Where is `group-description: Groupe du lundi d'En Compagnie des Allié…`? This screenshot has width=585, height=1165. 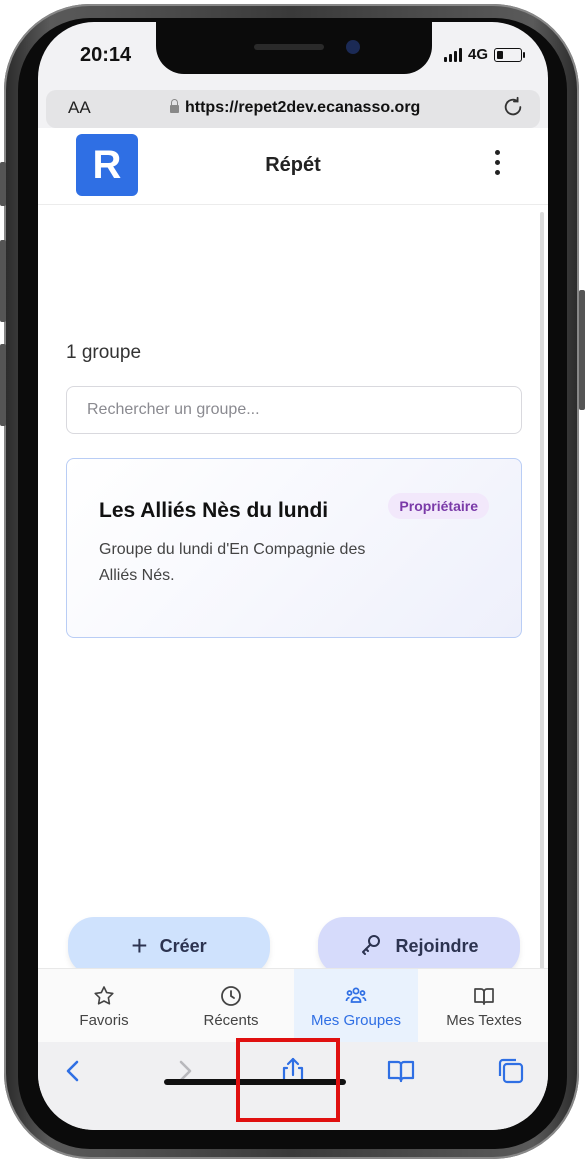 group-description: Groupe du lundi d'En Compagnie des Allié… is located at coordinates (232, 562).